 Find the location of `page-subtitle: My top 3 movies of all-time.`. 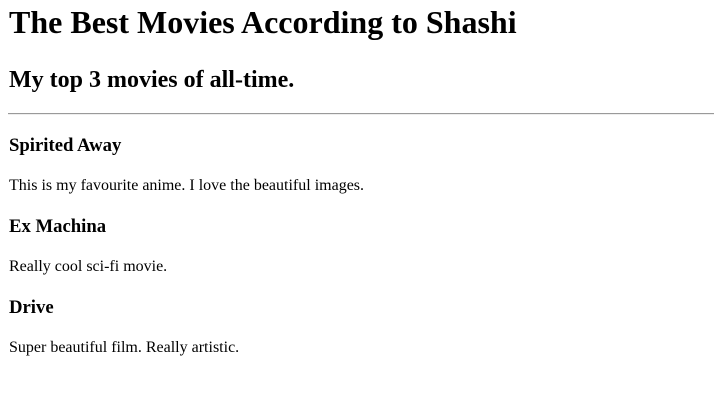

page-subtitle: My top 3 movies of all-time. is located at coordinates (152, 80).